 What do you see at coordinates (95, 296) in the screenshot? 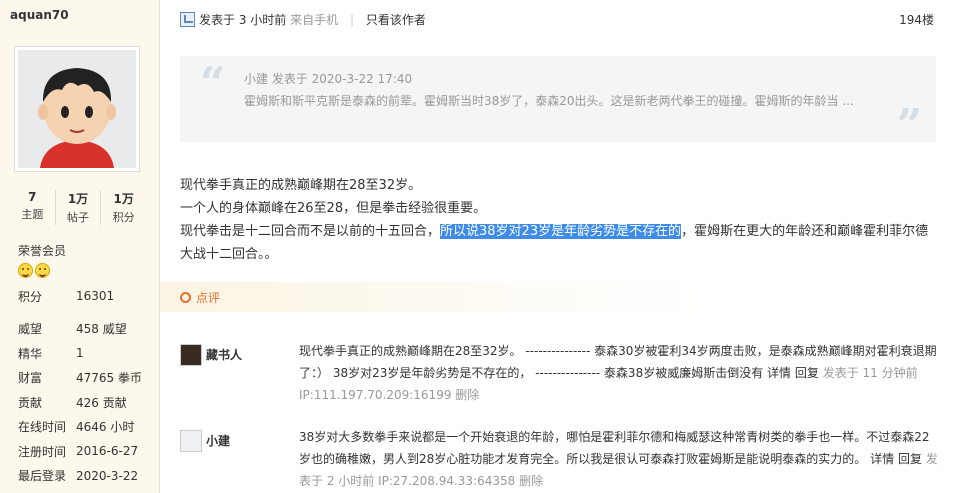
I see `info-value: 16301` at bounding box center [95, 296].